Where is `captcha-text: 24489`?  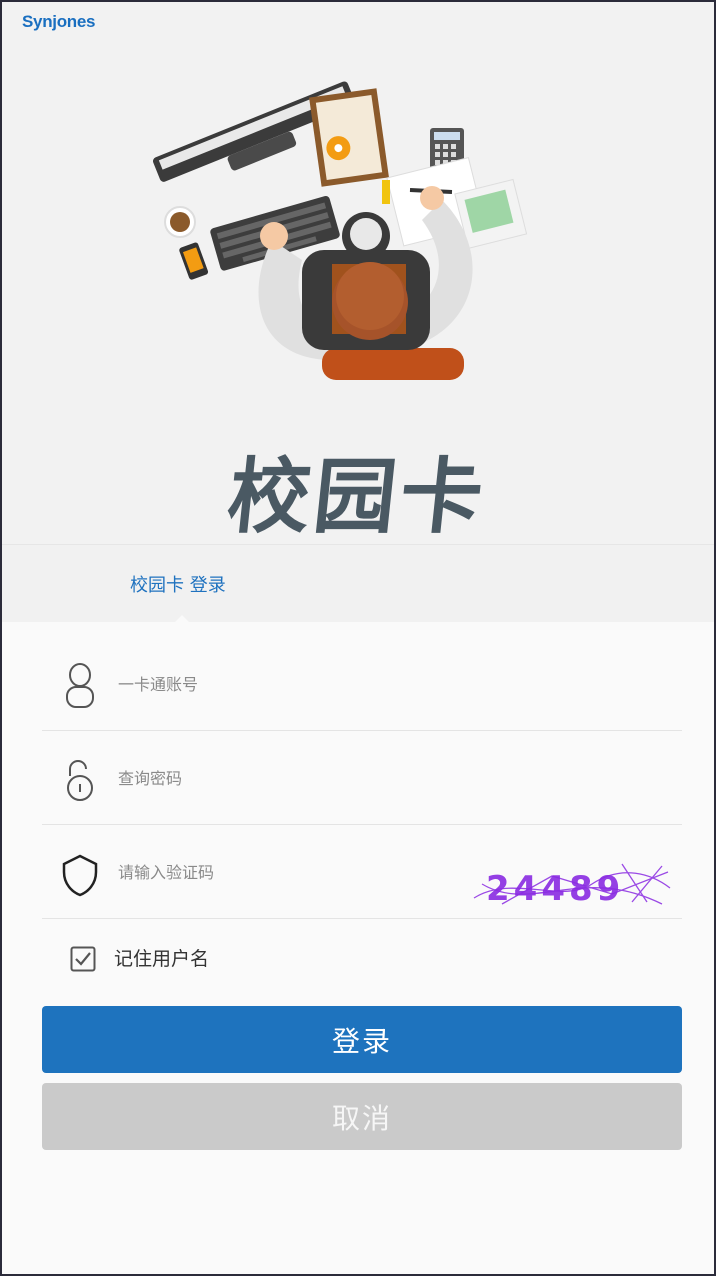
captcha-text: 24489 is located at coordinates (555, 889).